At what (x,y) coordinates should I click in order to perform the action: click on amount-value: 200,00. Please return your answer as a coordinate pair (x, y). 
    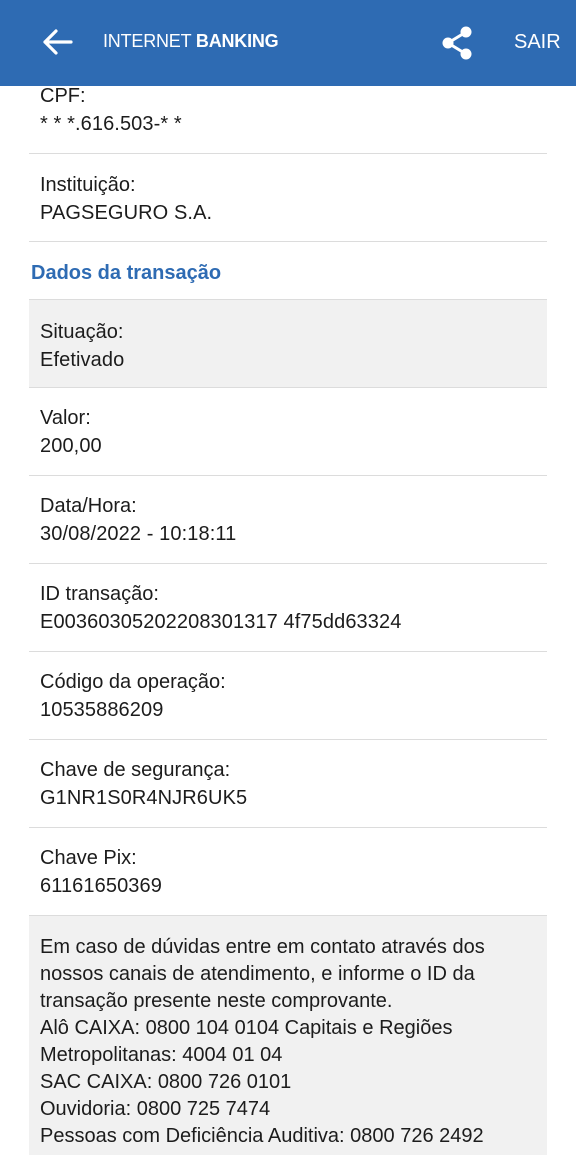
    Looking at the image, I should click on (71, 446).